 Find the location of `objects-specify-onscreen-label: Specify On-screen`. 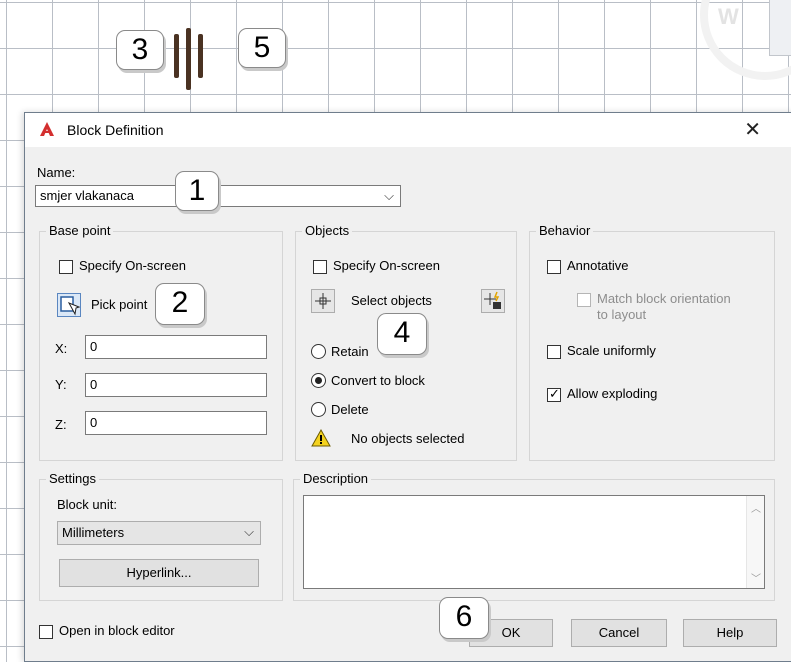

objects-specify-onscreen-label: Specify On-screen is located at coordinates (386, 265).